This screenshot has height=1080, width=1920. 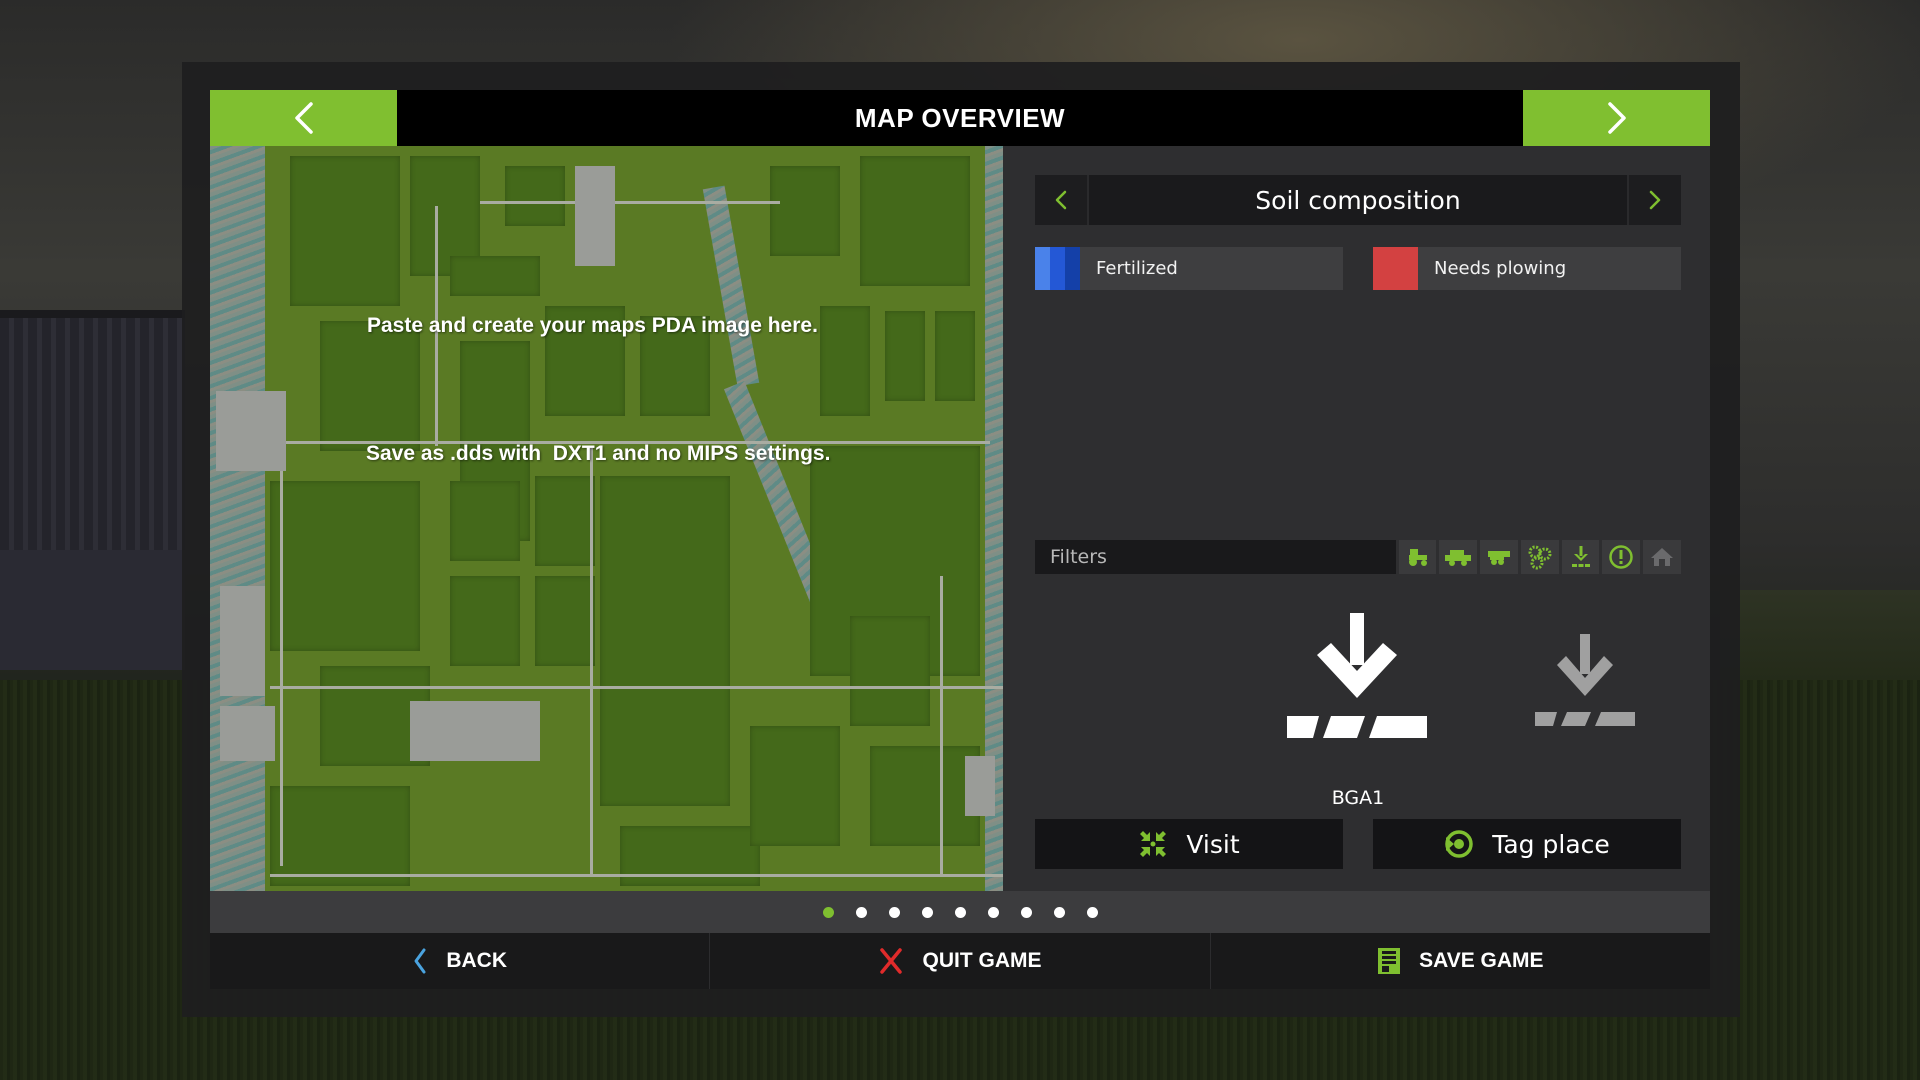 I want to click on save-game-button: SAVE GAME, so click(x=1460, y=961).